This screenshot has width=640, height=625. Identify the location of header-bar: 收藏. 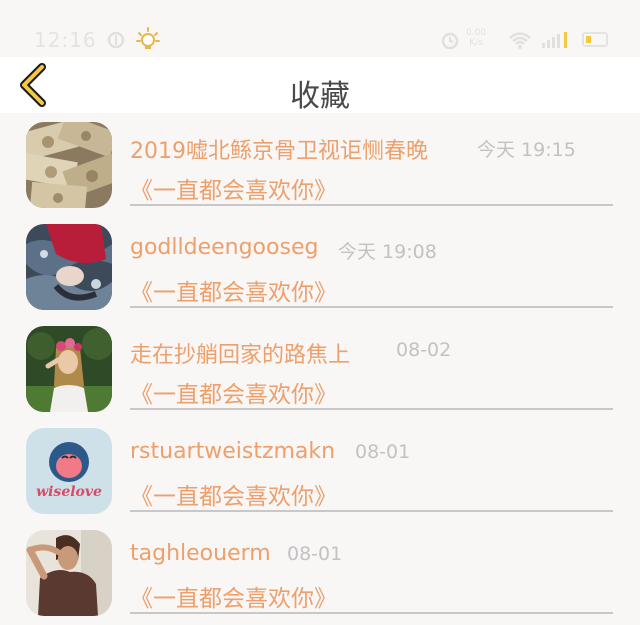
(320, 85).